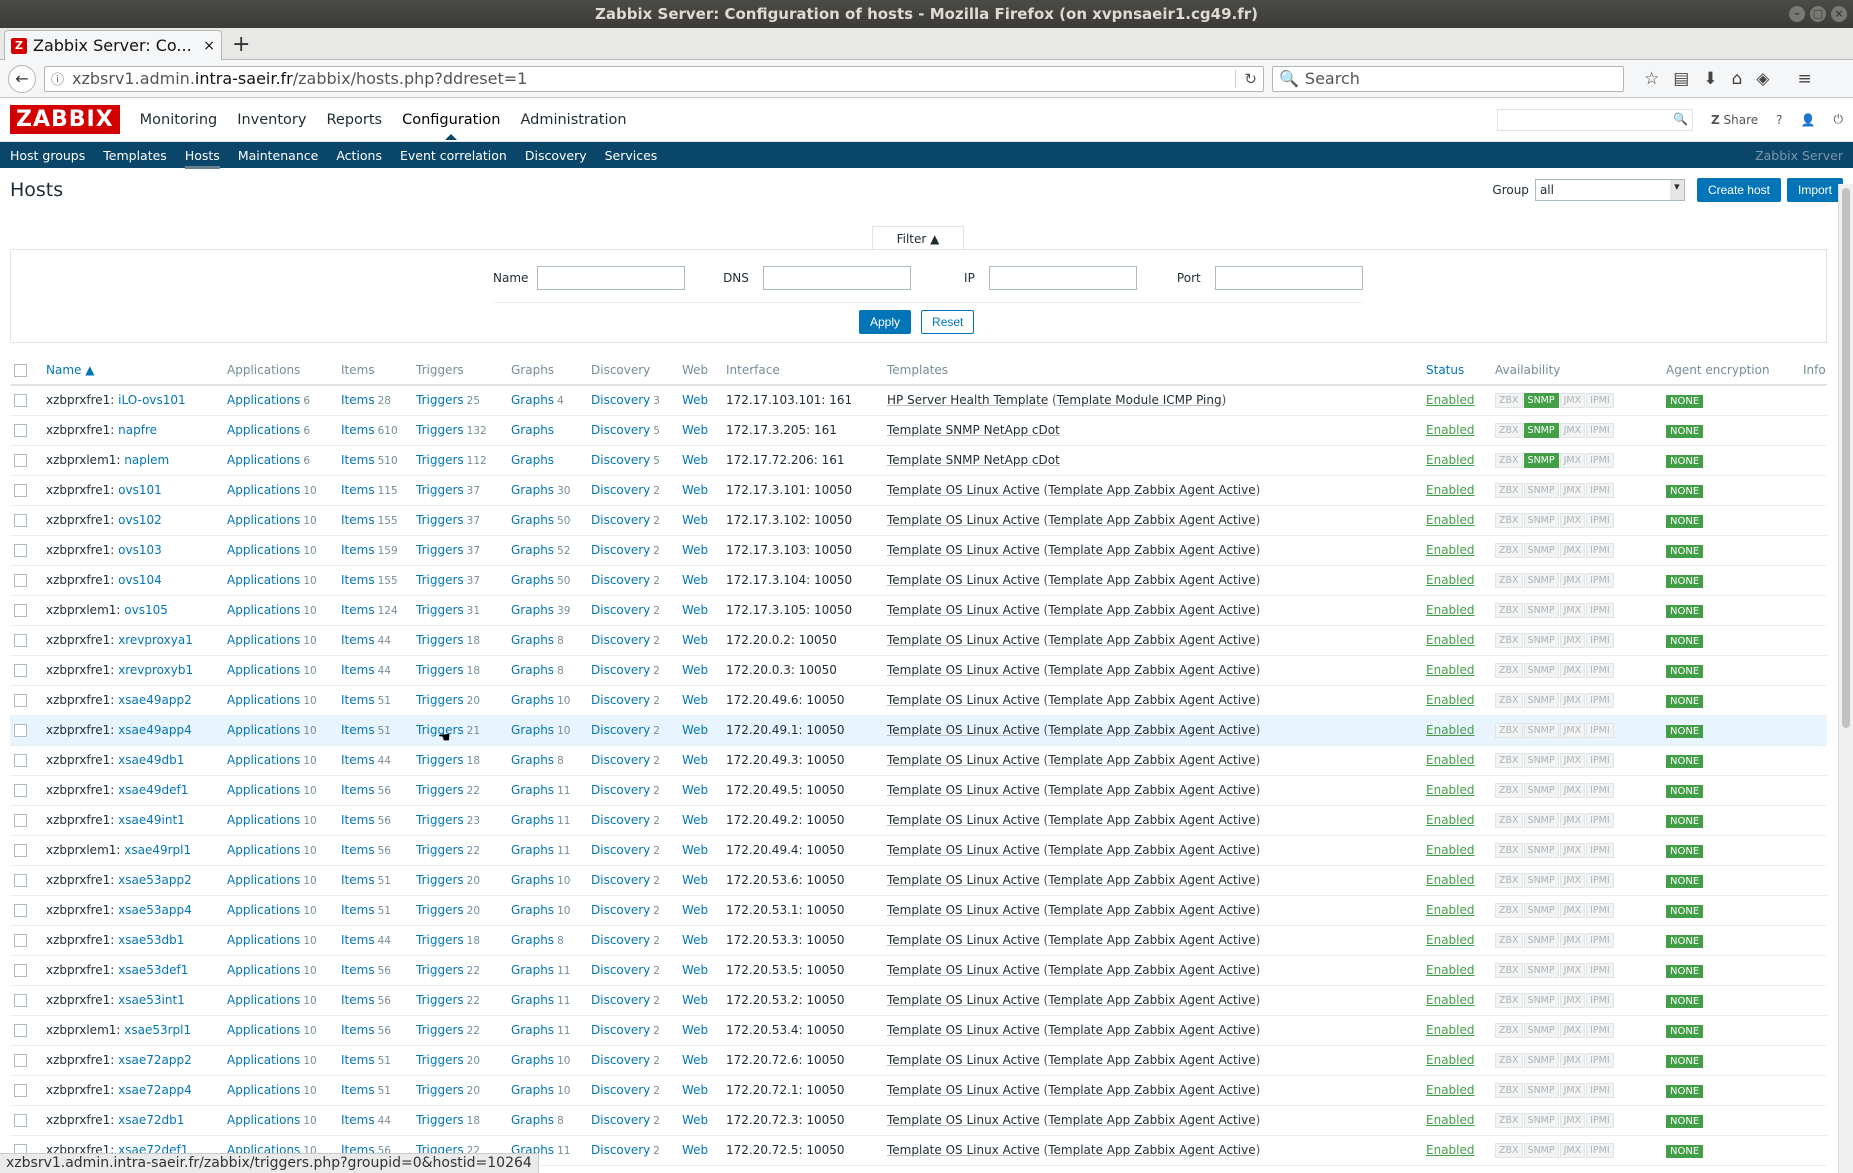  Describe the element at coordinates (155, 1060) in the screenshot. I see `host-name-link: xsae72app2` at that location.